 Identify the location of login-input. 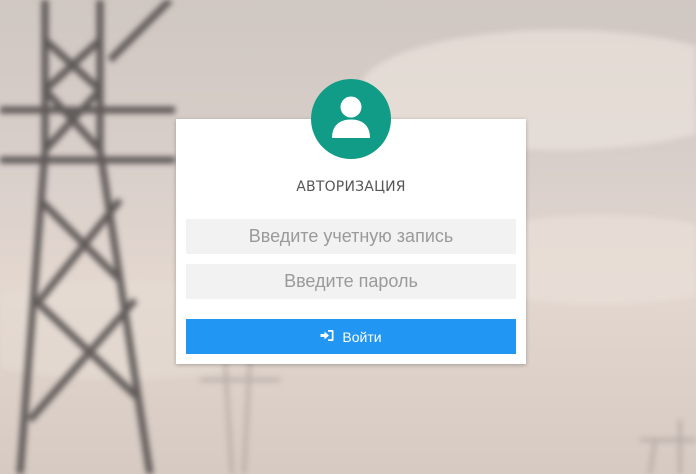
(351, 236).